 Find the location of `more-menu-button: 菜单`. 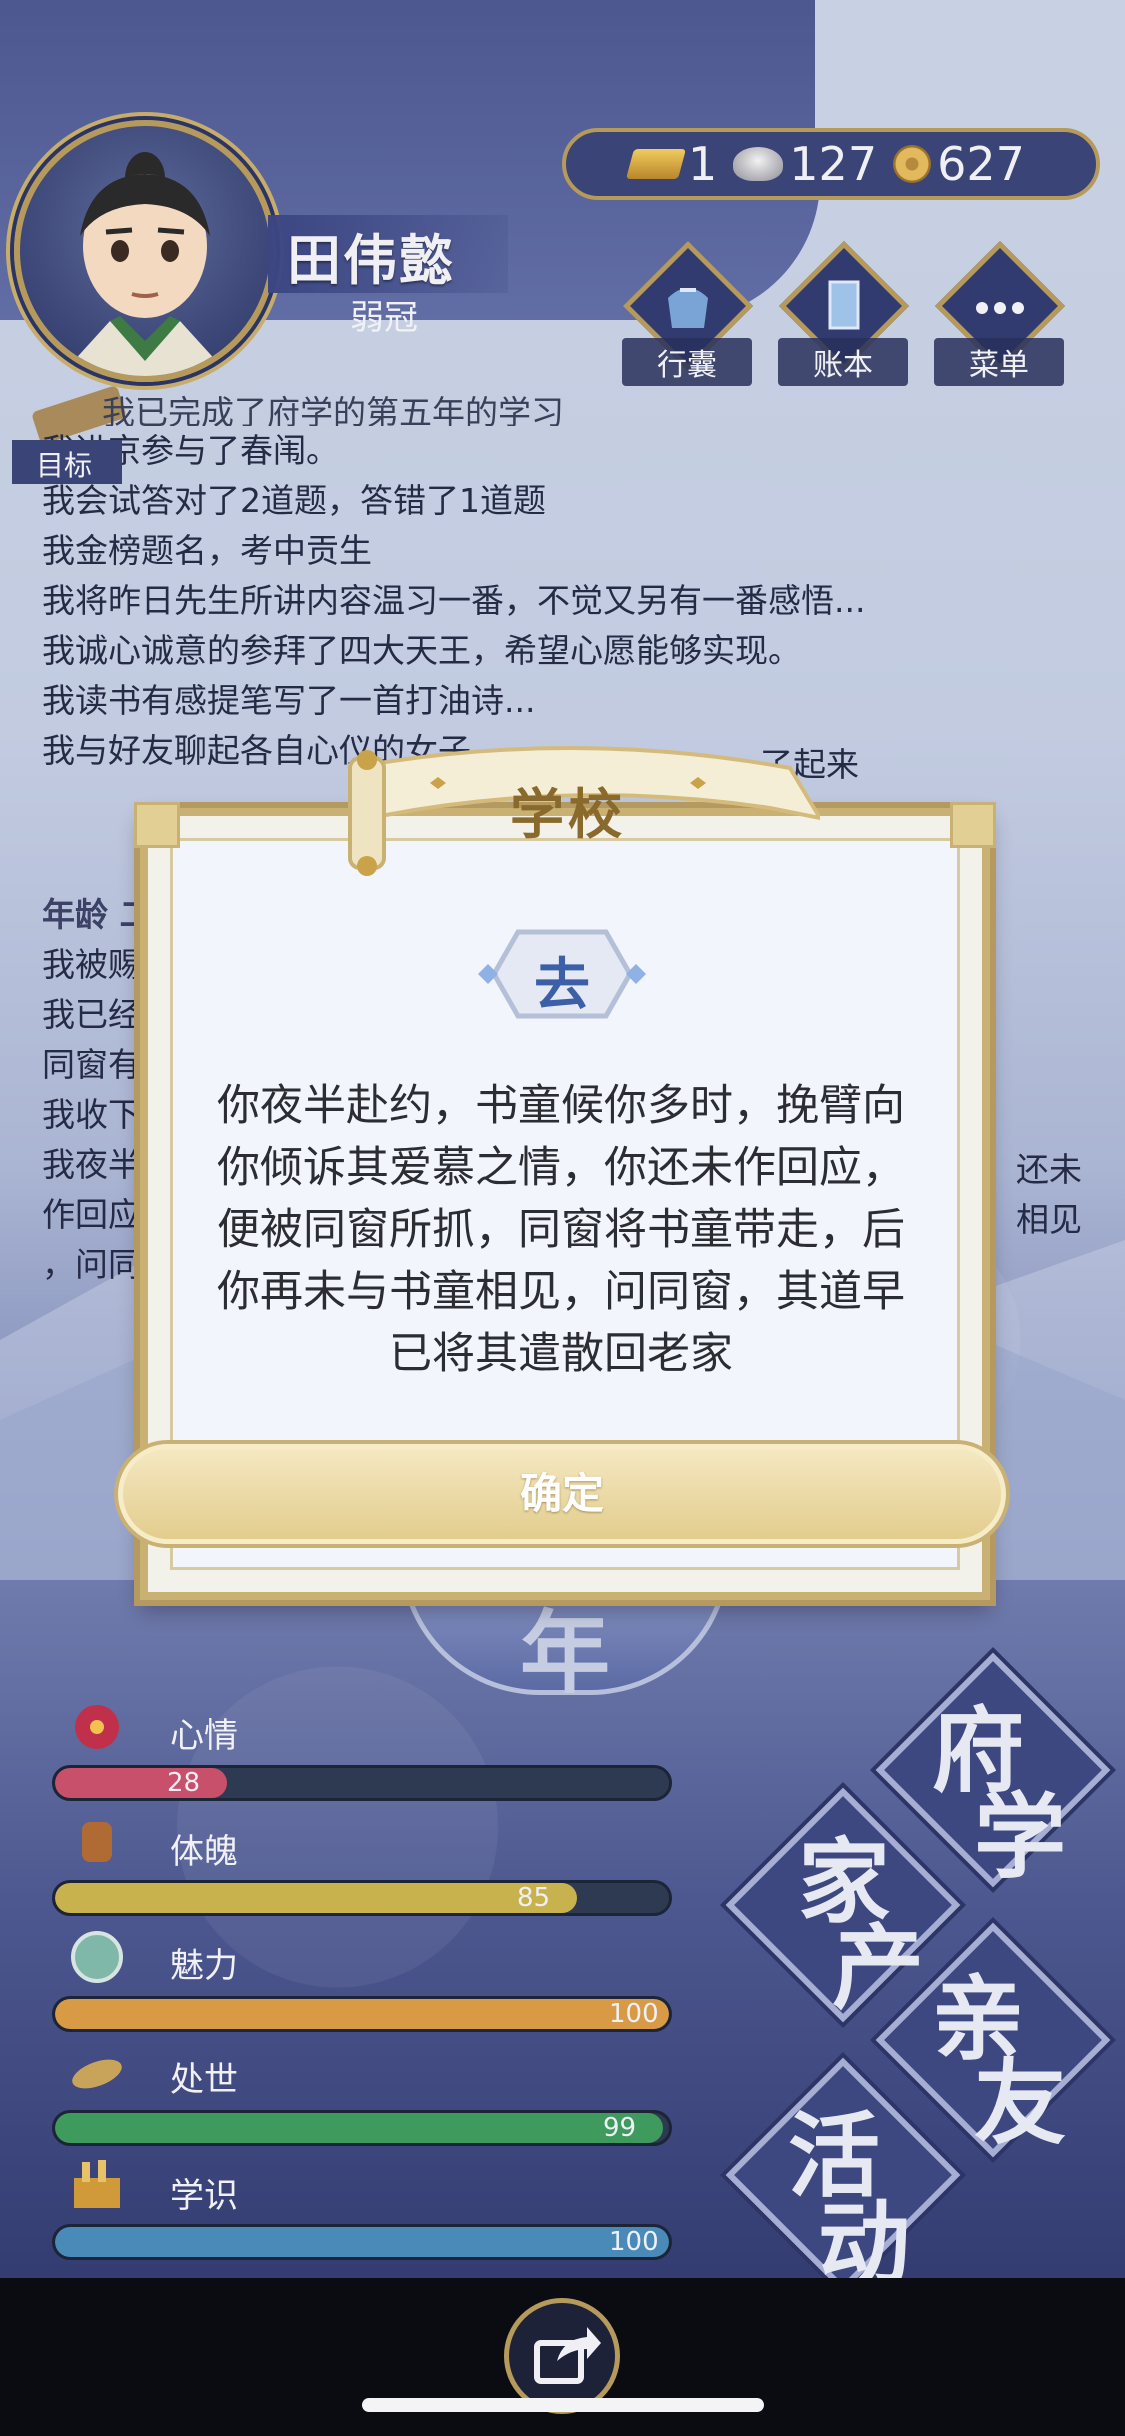

more-menu-button: 菜单 is located at coordinates (1000, 313).